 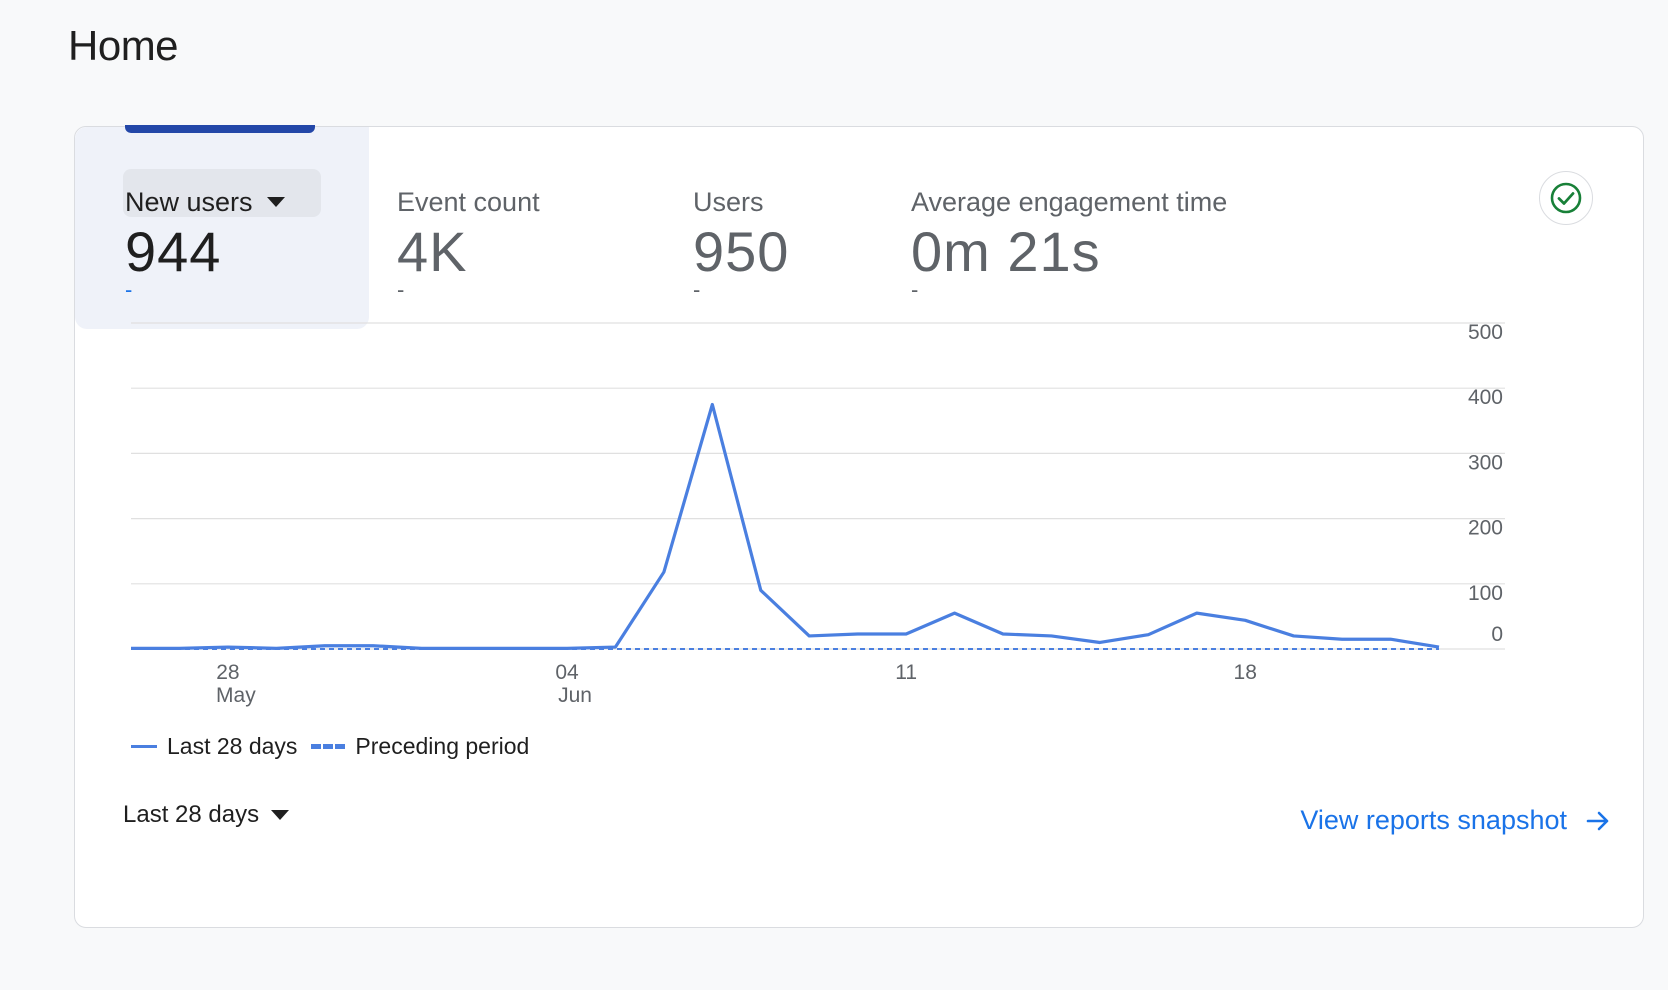 What do you see at coordinates (236, 695) in the screenshot?
I see `x-tick-label-month: May` at bounding box center [236, 695].